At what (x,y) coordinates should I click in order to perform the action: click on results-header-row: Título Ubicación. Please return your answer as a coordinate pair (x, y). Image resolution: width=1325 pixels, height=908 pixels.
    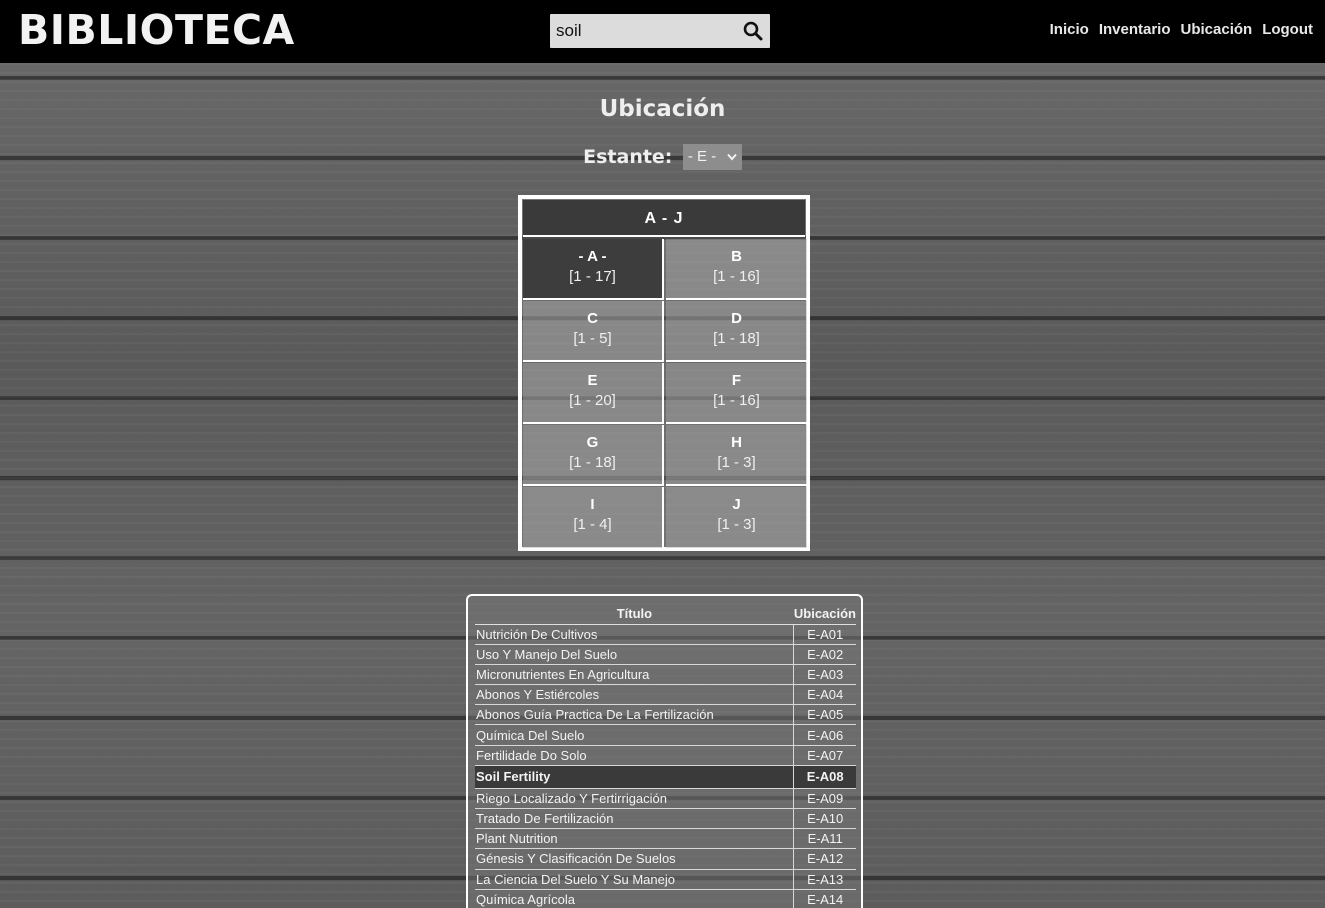
    Looking at the image, I should click on (665, 614).